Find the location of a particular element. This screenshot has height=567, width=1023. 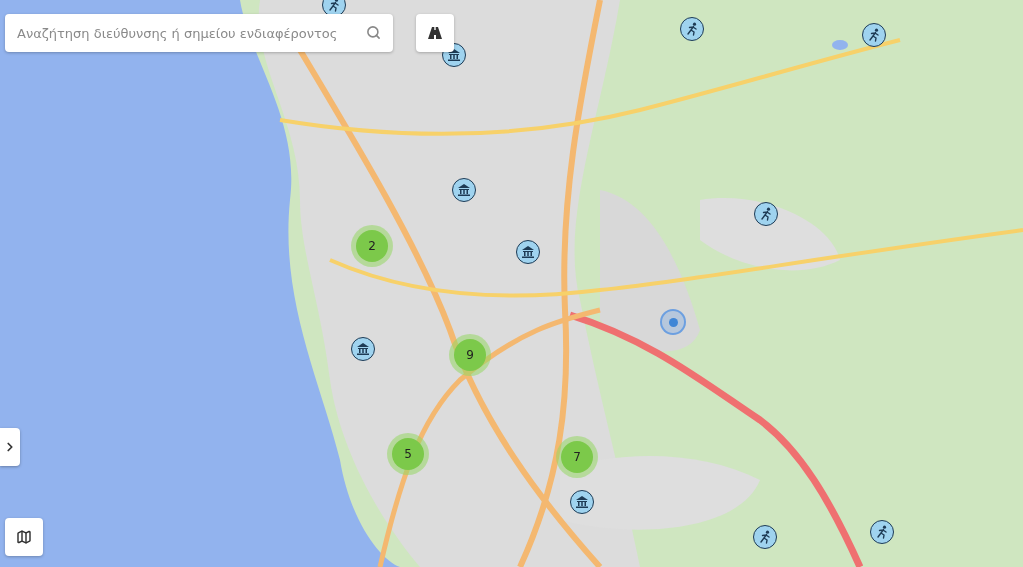

search-field: Αναζήτηση διεύθυνσης ή σημείου ενδιαφέροντος is located at coordinates (199, 33).